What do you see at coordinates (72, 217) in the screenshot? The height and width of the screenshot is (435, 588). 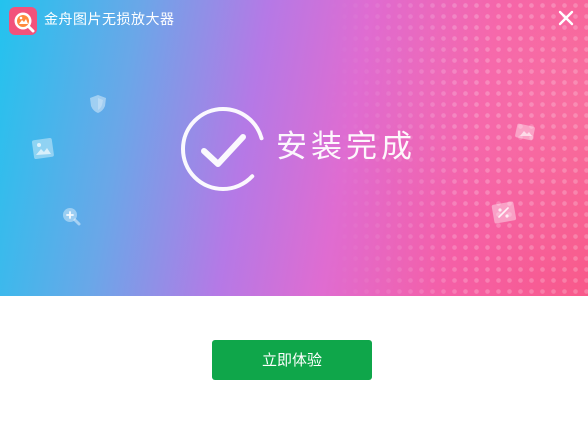 I see `zoom-in-icon` at bounding box center [72, 217].